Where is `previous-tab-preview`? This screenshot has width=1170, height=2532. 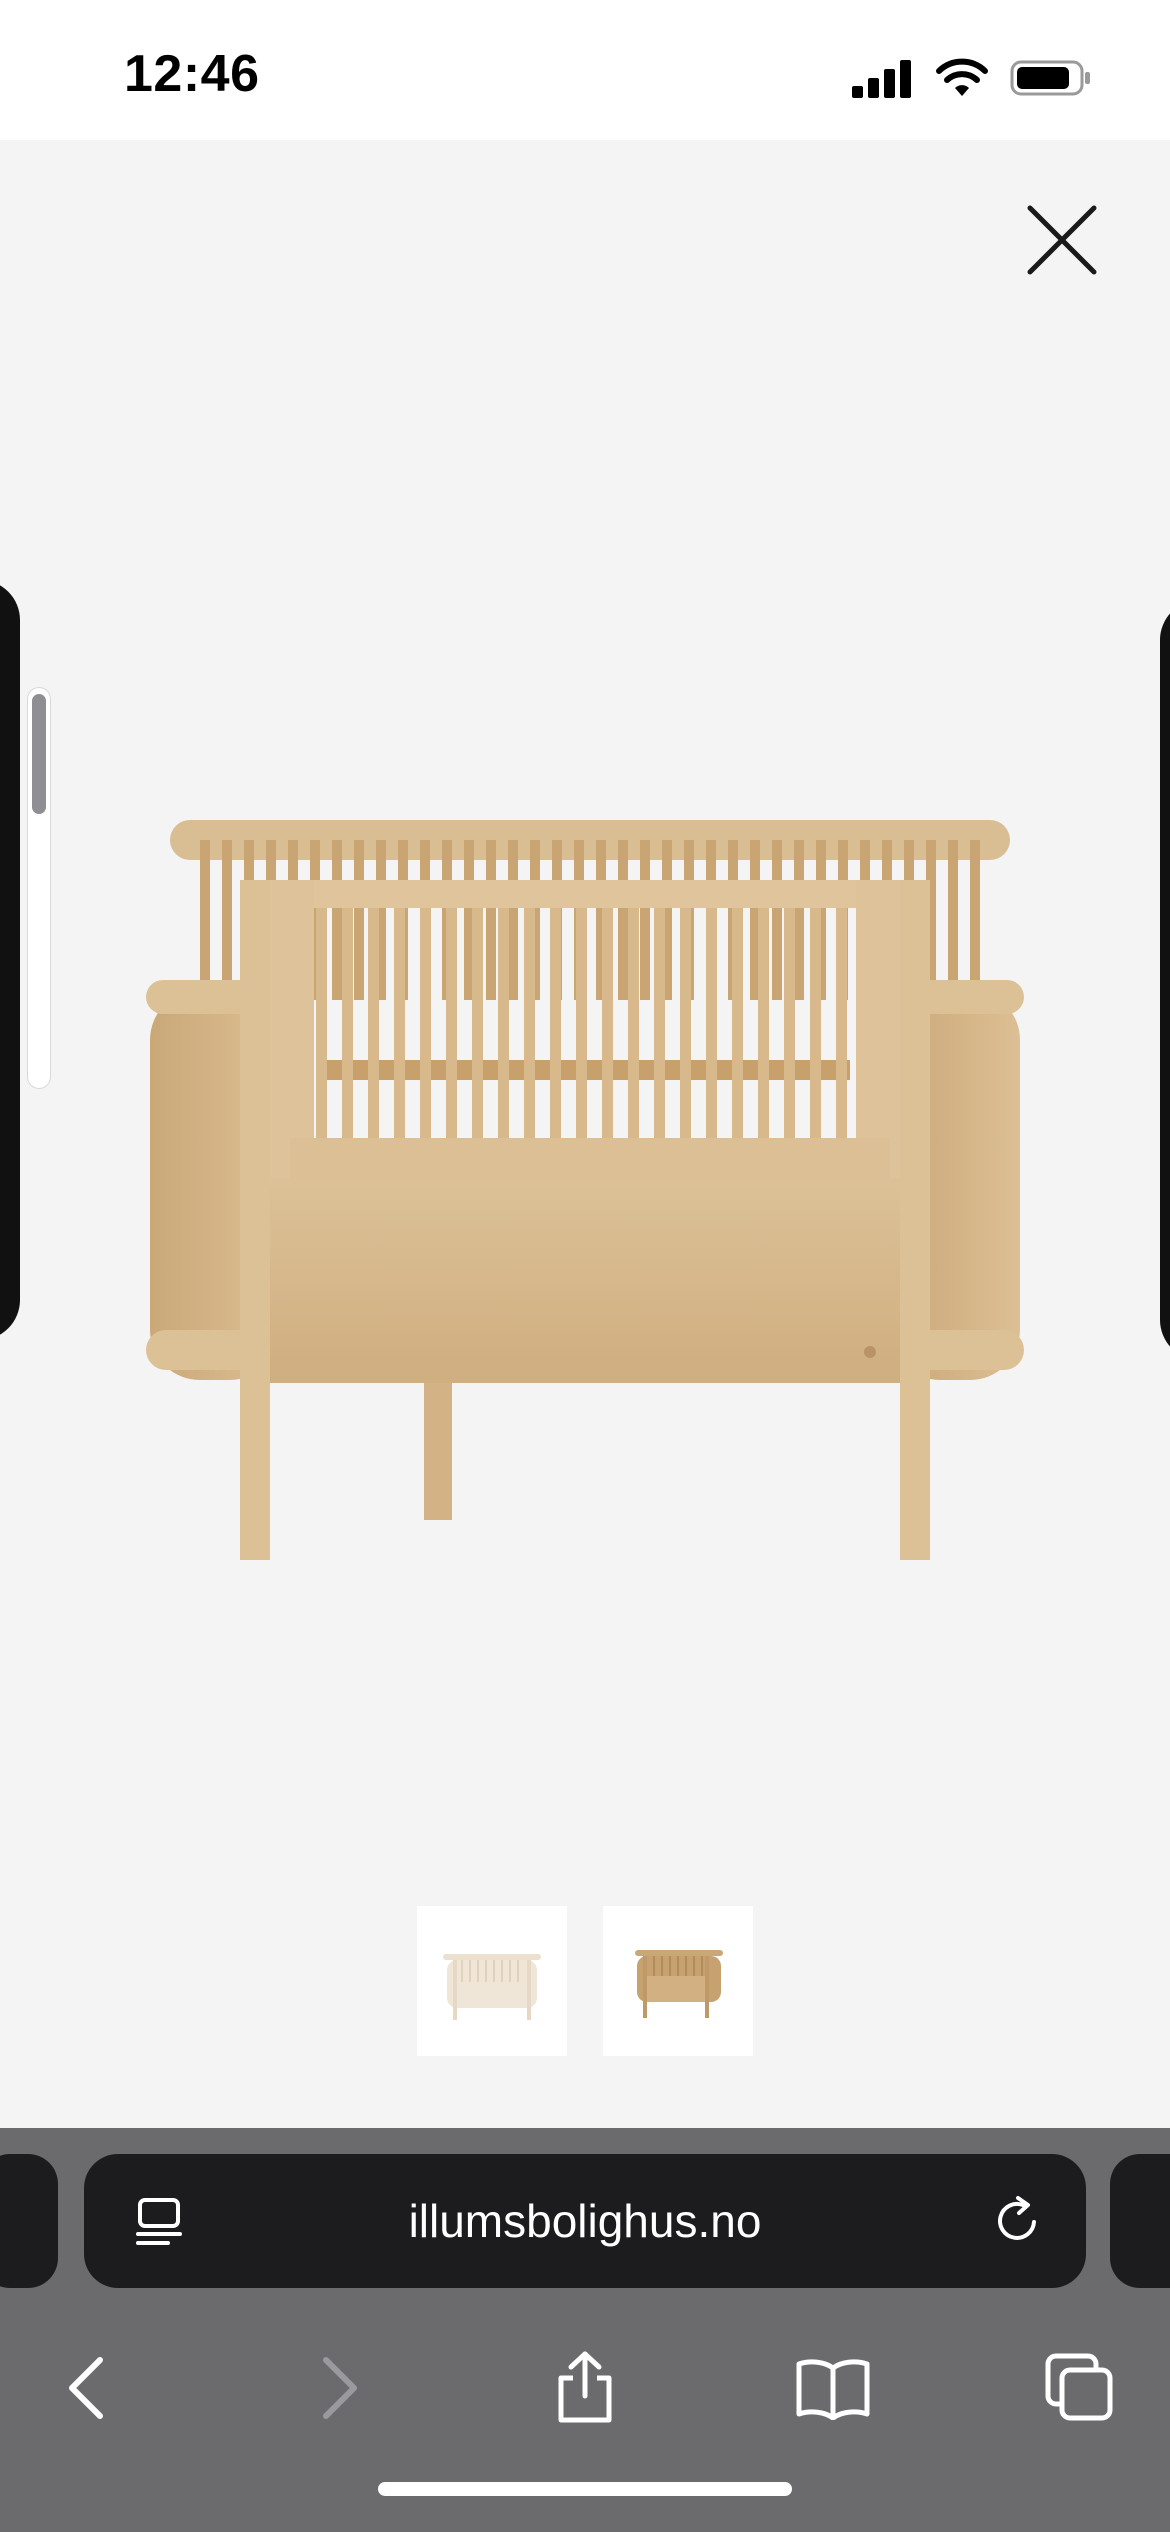
previous-tab-preview is located at coordinates (29, 2221).